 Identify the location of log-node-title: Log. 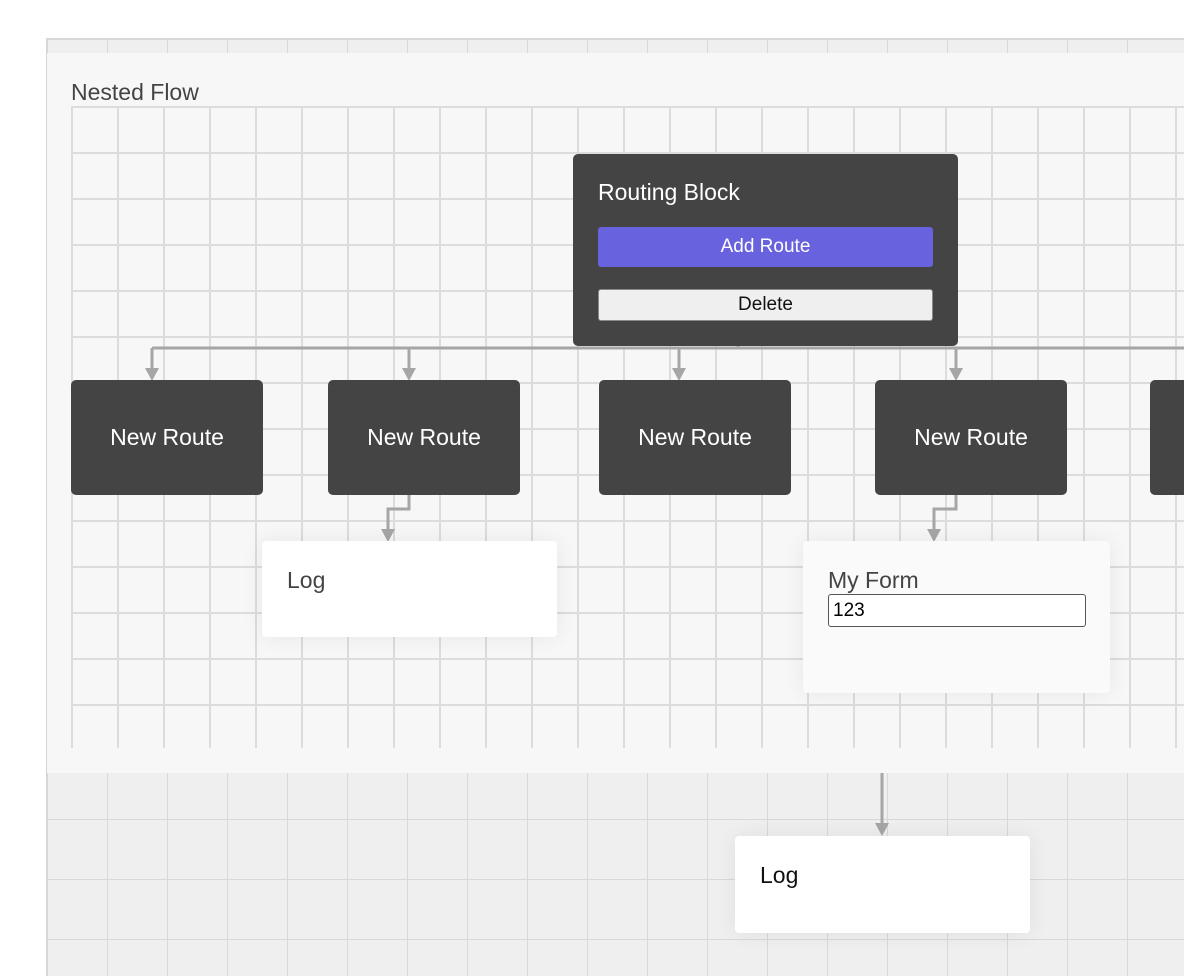
(306, 580).